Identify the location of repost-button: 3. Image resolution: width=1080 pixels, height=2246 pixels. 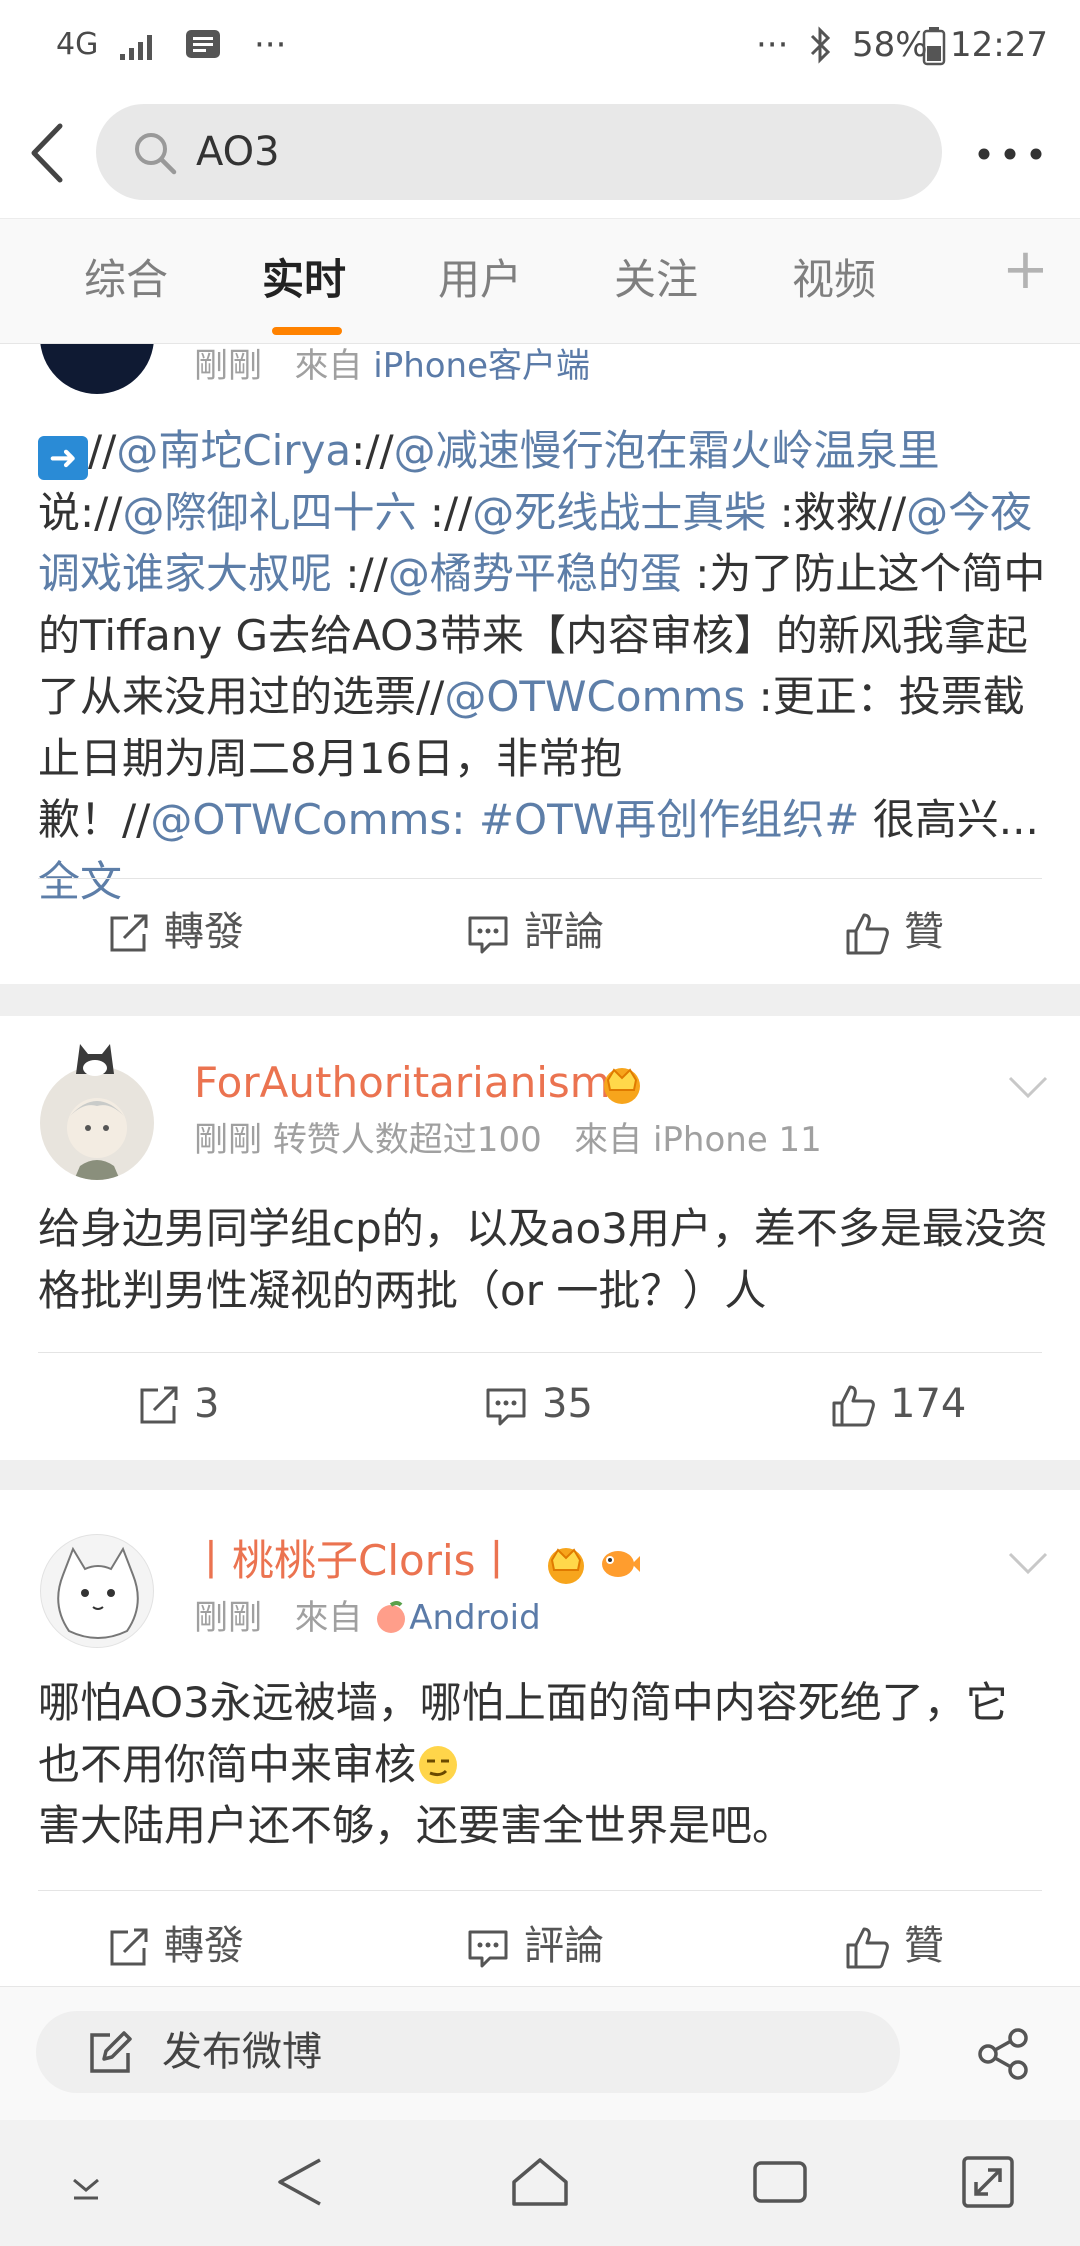
(177, 1404).